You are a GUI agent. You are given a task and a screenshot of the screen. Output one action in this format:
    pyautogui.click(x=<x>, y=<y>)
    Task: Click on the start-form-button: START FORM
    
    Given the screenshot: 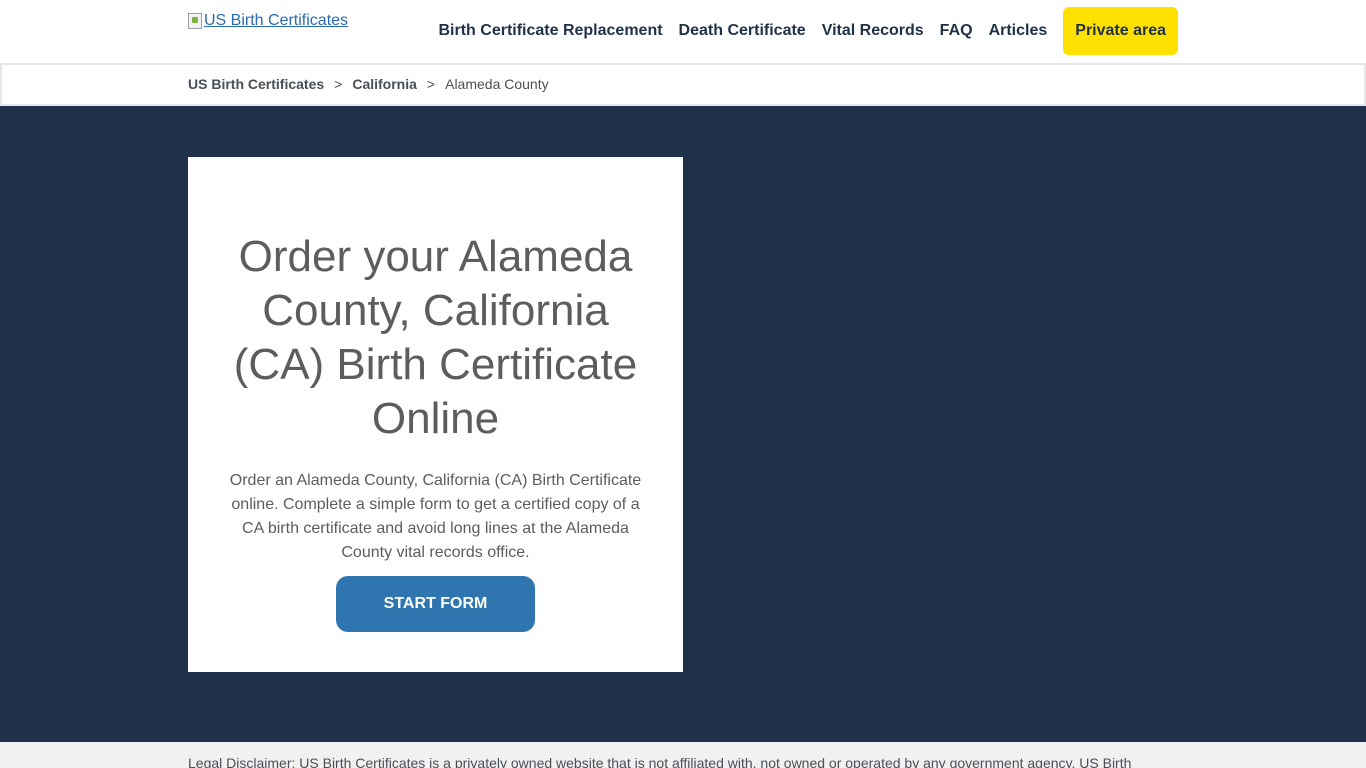 What is the action you would take?
    pyautogui.click(x=435, y=604)
    